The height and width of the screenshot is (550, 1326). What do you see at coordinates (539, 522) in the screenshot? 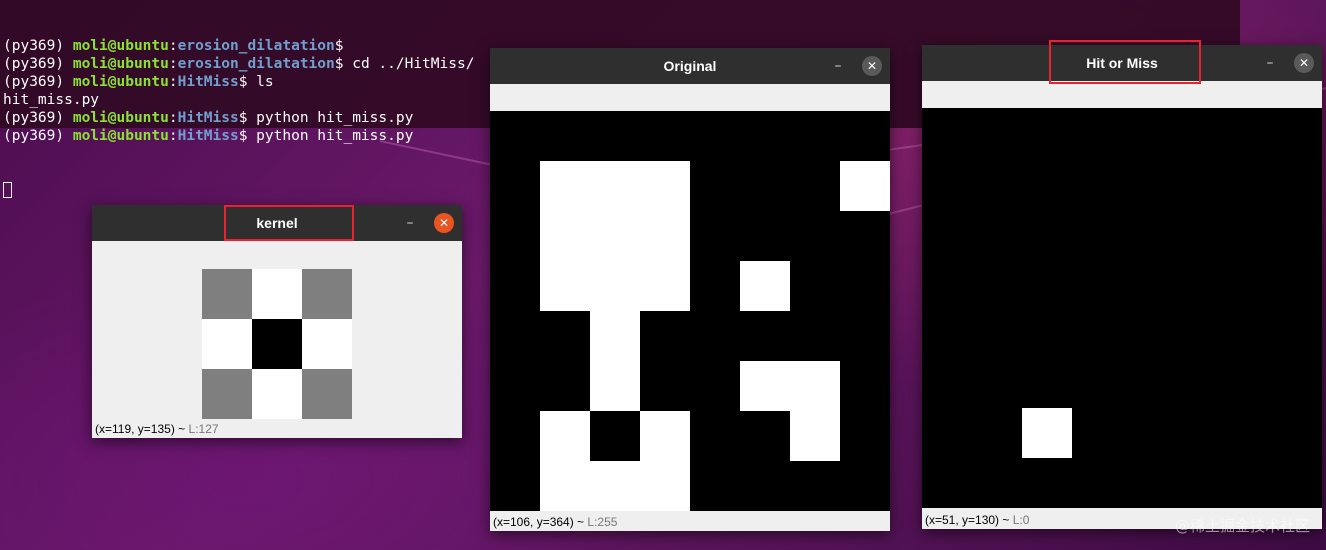
I see `original-status-coords: (x=106, y=364) ~` at bounding box center [539, 522].